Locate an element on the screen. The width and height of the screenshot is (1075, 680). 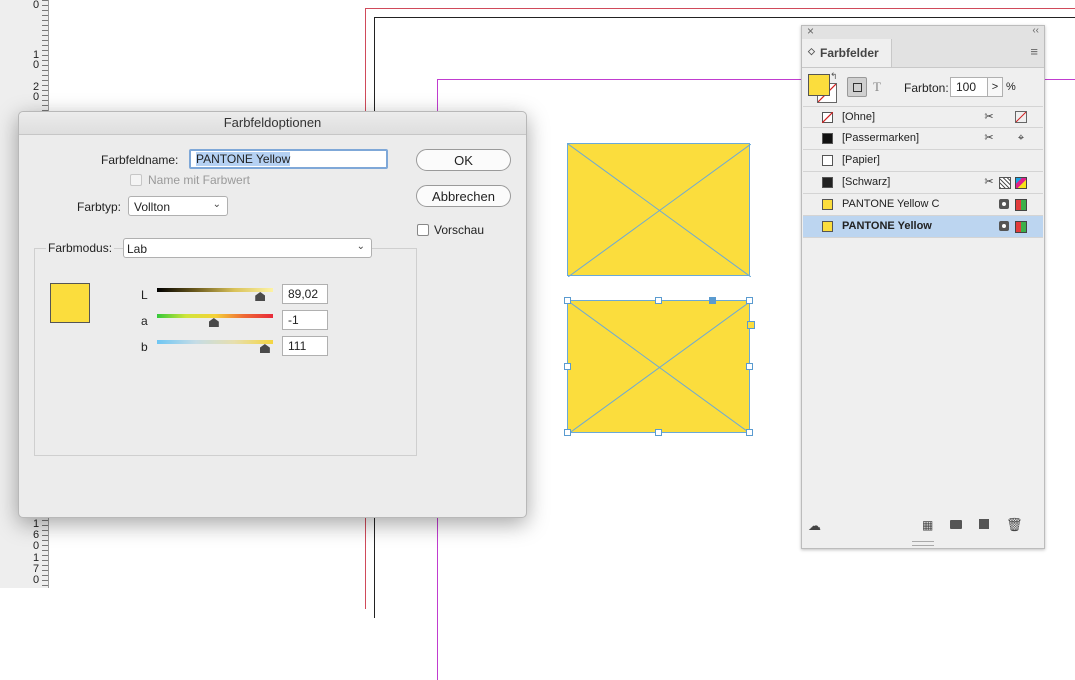
color-type-select: Vollton ⌄ is located at coordinates (178, 206).